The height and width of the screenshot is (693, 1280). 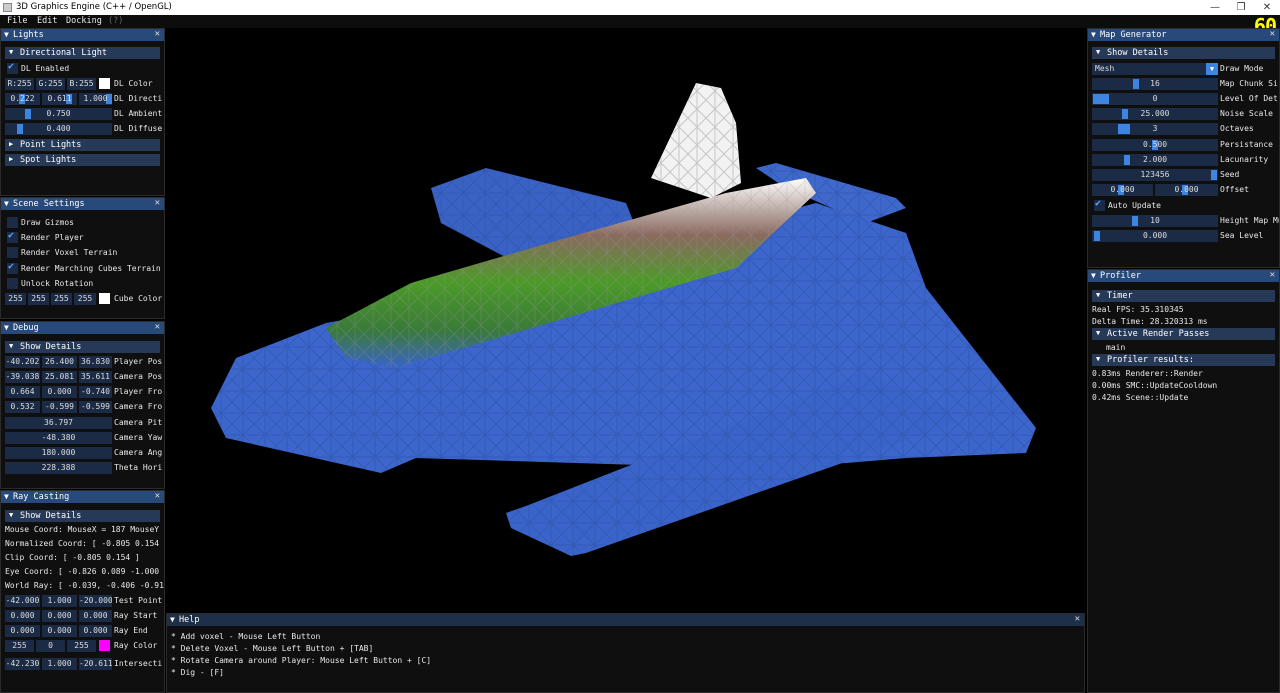 What do you see at coordinates (95, 407) in the screenshot?
I see `camera-front-z: -0.599` at bounding box center [95, 407].